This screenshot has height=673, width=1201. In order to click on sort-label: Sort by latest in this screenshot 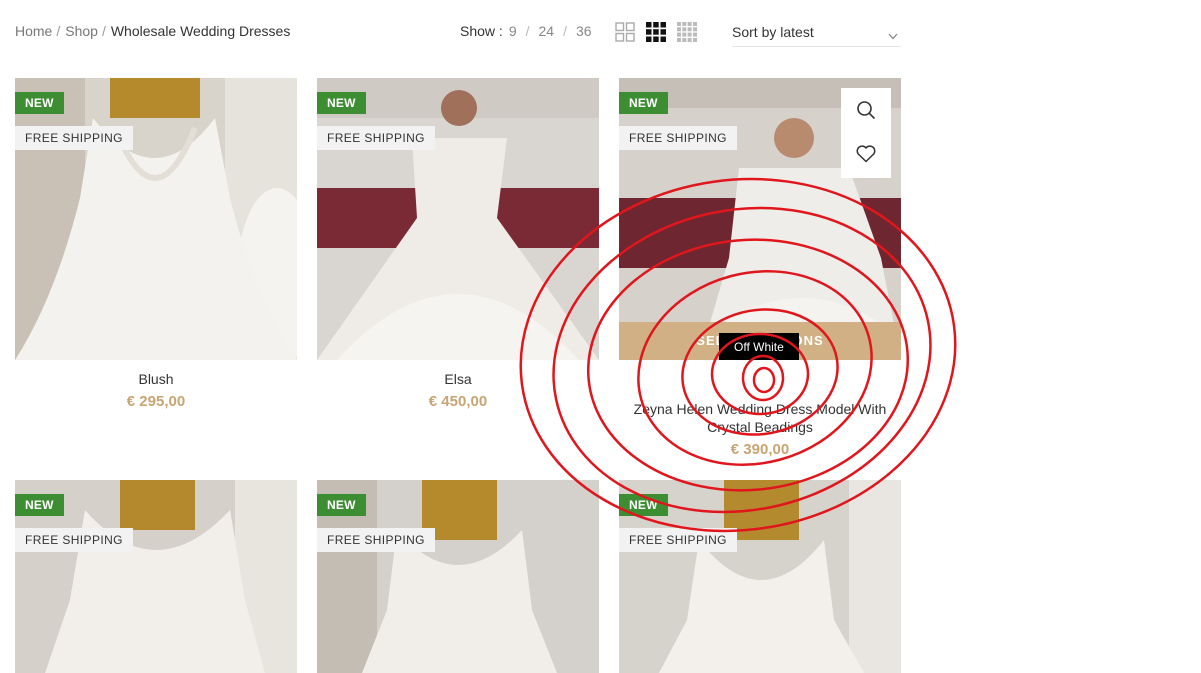, I will do `click(773, 32)`.